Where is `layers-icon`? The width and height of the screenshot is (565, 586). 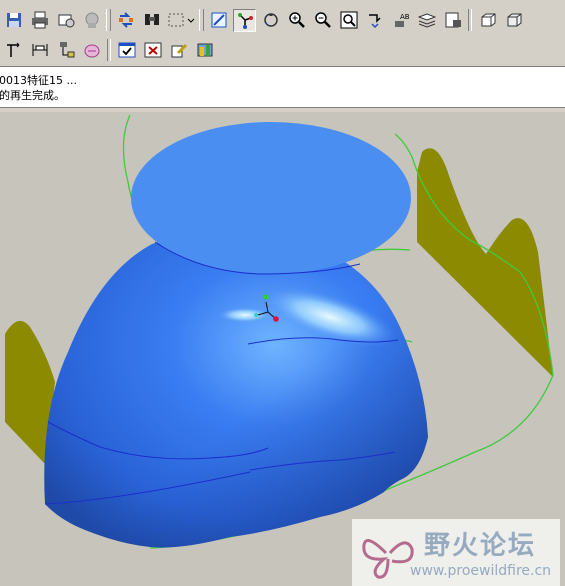
layers-icon is located at coordinates (426, 20).